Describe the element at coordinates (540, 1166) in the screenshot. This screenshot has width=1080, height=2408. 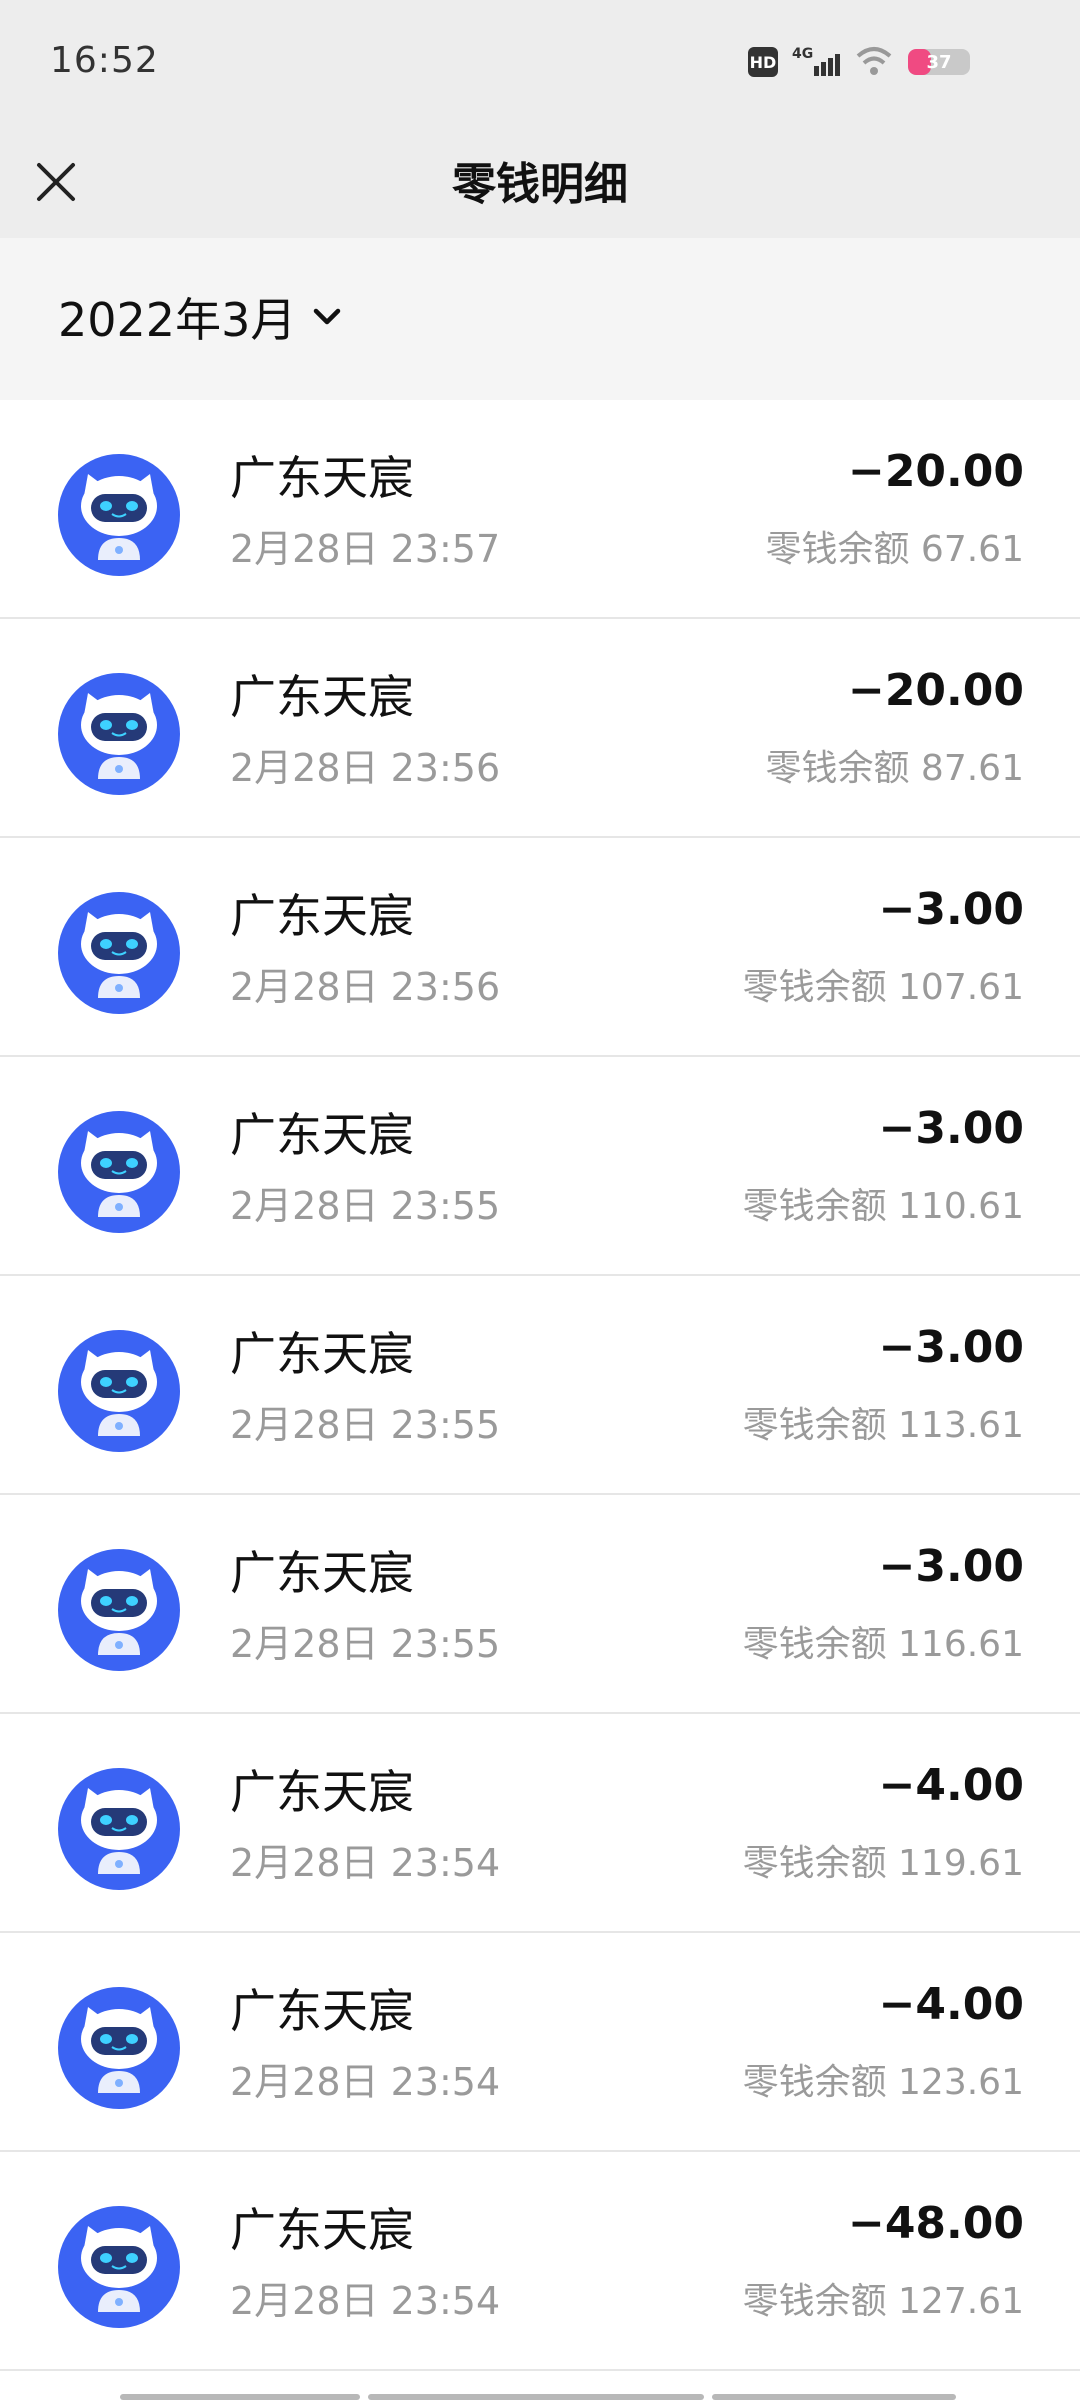
I see `transaction-row: 广东天宸 2月28日 23:55 −3.00 零钱余额 110.61` at that location.